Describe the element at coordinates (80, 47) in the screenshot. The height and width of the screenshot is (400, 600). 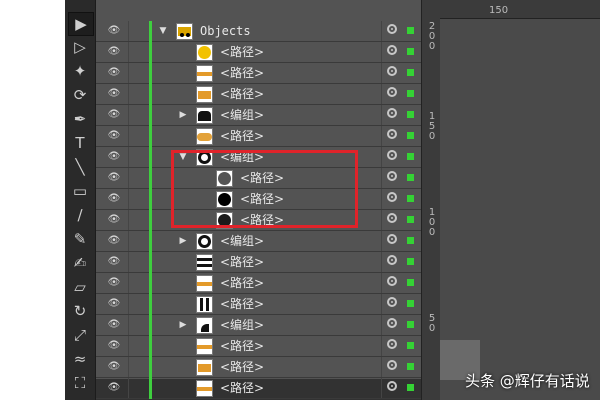
I see `direct-selection-tool-icon: ▷` at that location.